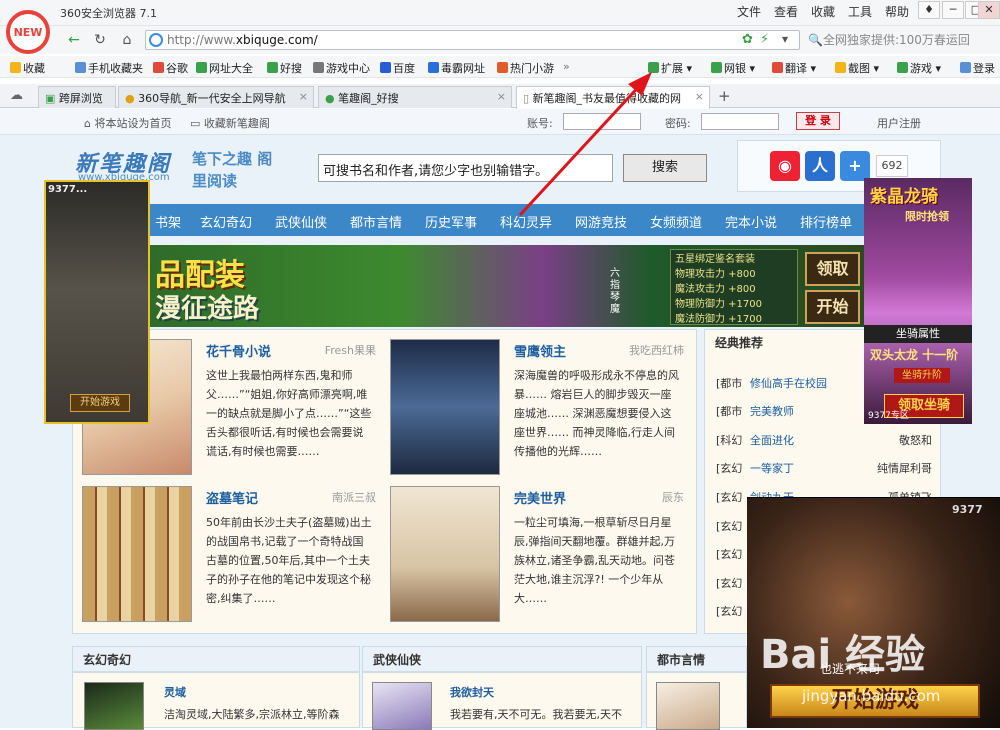 This screenshot has height=730, width=1000. Describe the element at coordinates (472, 692) in the screenshot. I see `book-title: 我欲封天` at that location.